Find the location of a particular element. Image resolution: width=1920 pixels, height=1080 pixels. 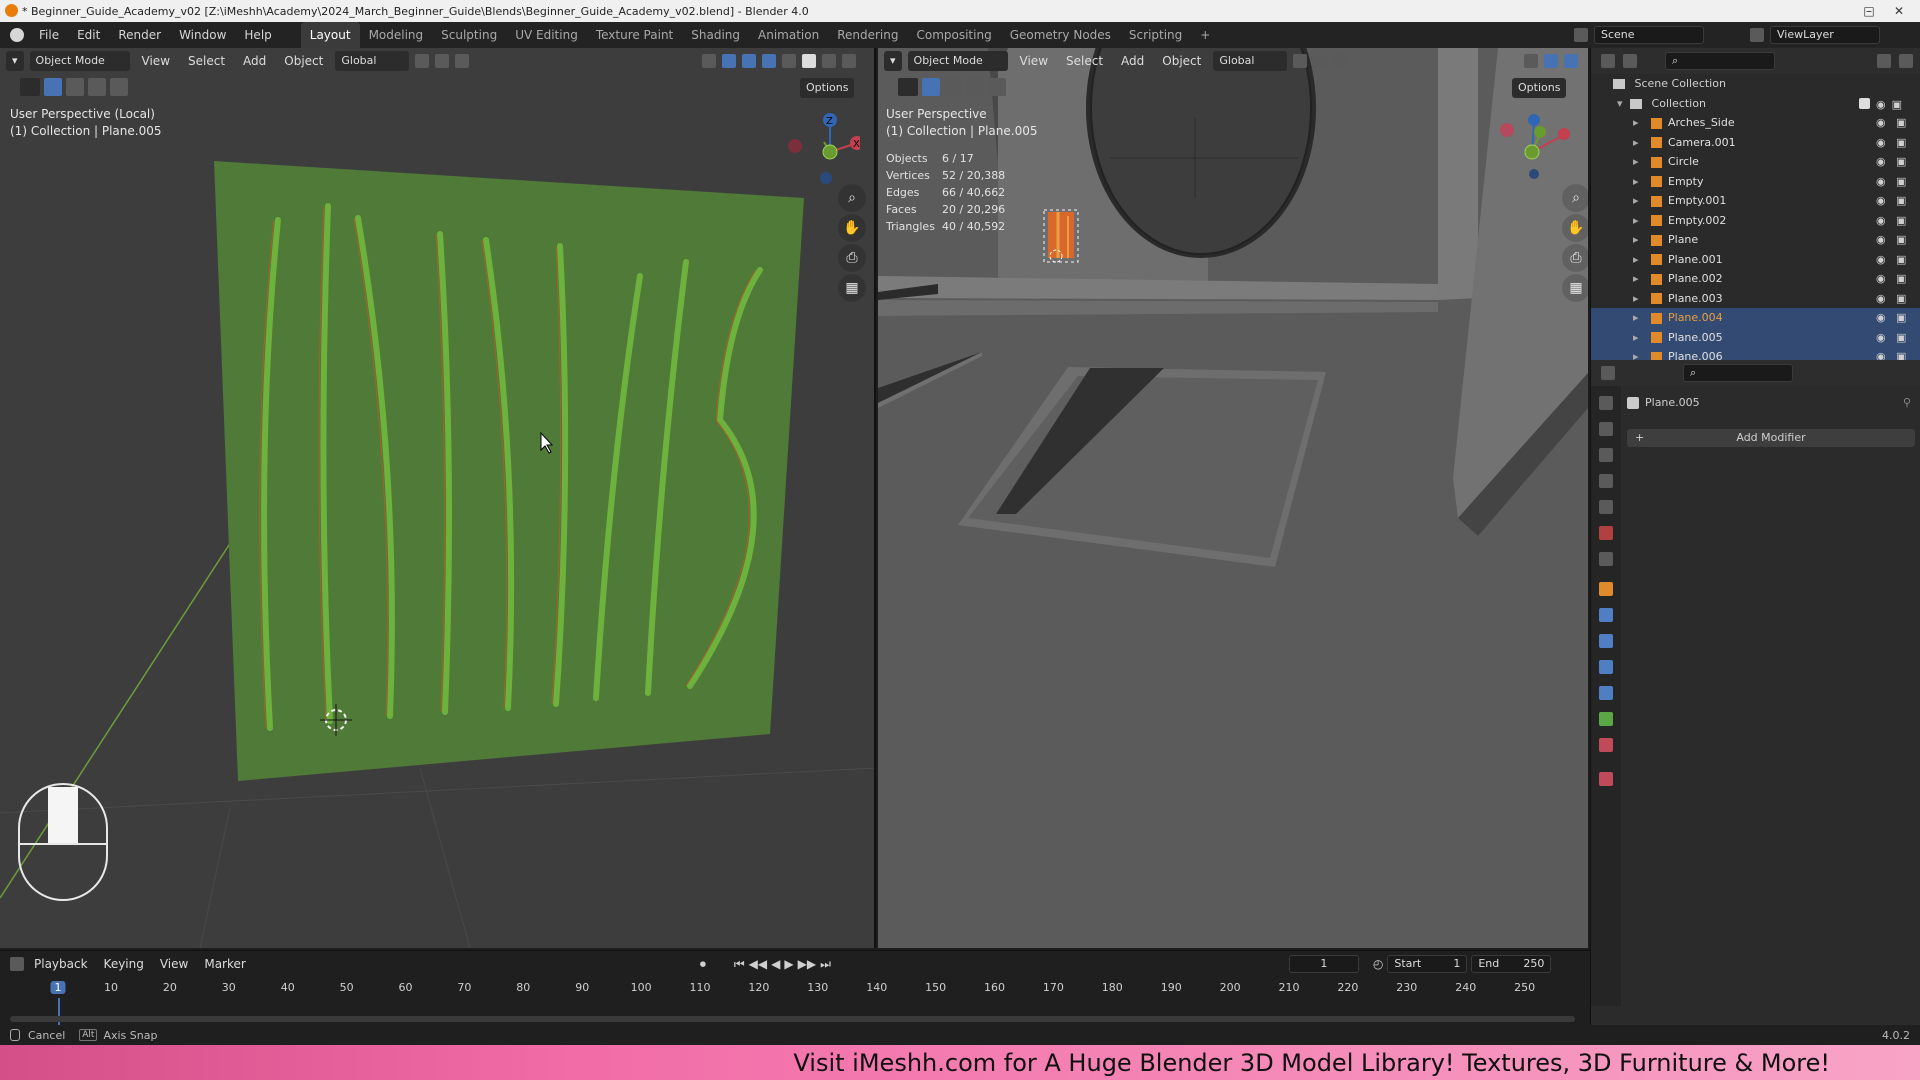

tab-rendering: Rendering is located at coordinates (867, 35).